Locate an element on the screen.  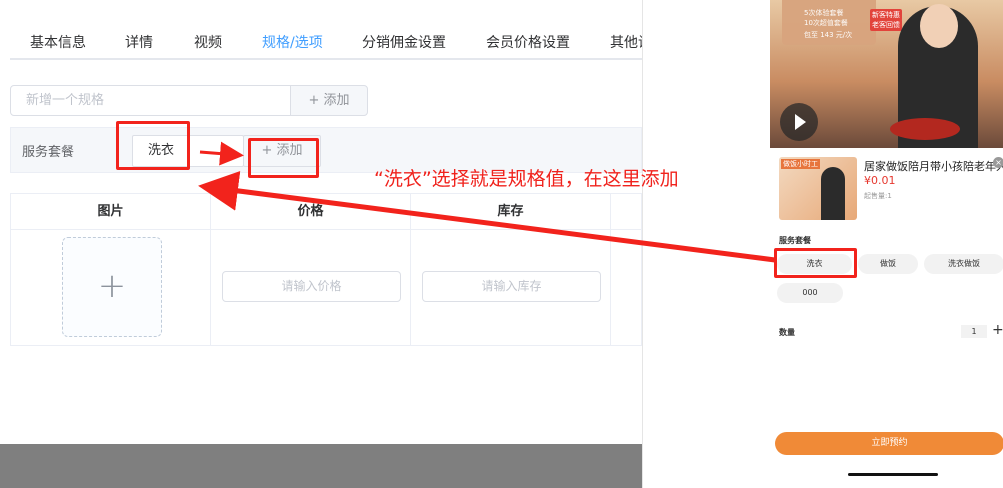
tab-basic-info: 基本信息 is located at coordinates (58, 42).